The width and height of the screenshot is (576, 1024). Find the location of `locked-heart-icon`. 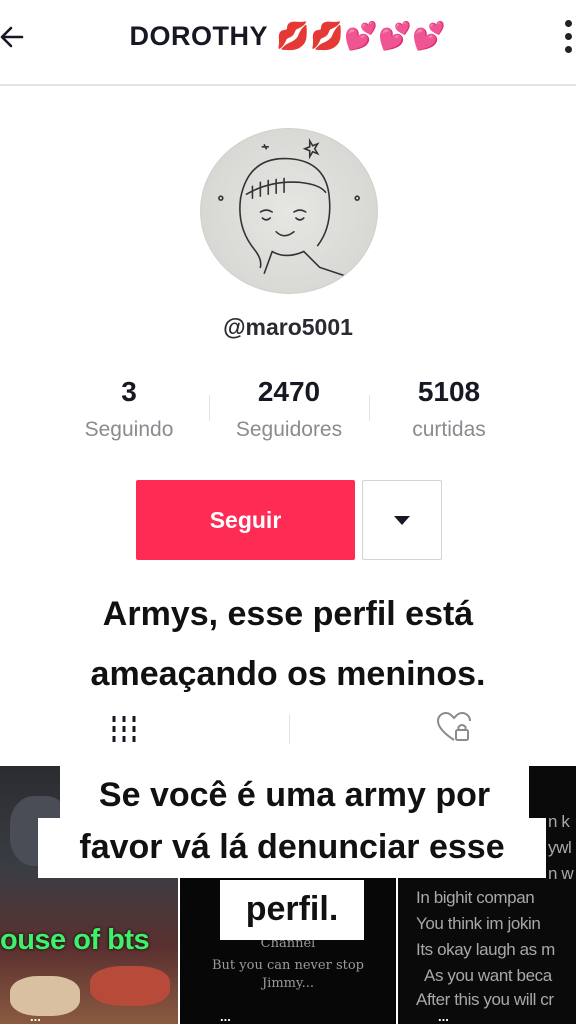

locked-heart-icon is located at coordinates (454, 728).